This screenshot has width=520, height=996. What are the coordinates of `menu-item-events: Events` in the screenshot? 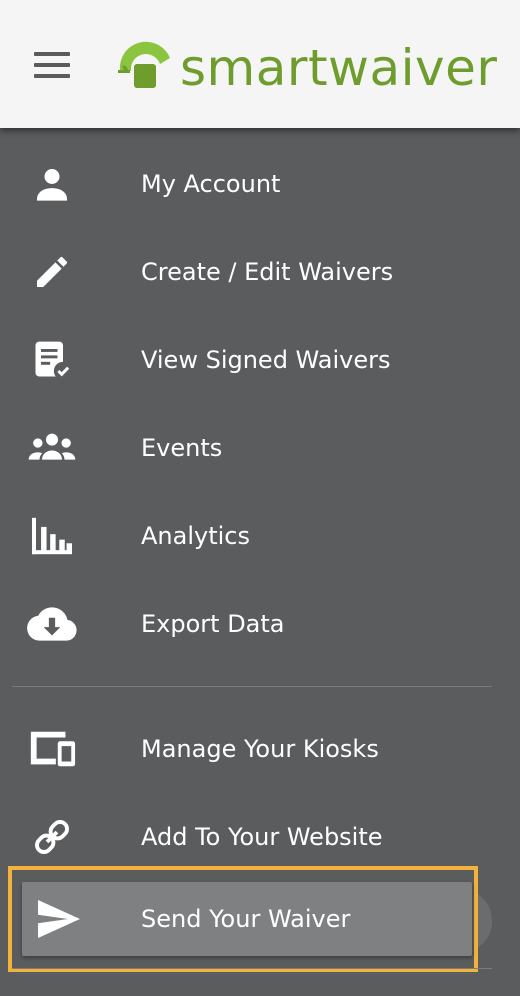 It's located at (260, 448).